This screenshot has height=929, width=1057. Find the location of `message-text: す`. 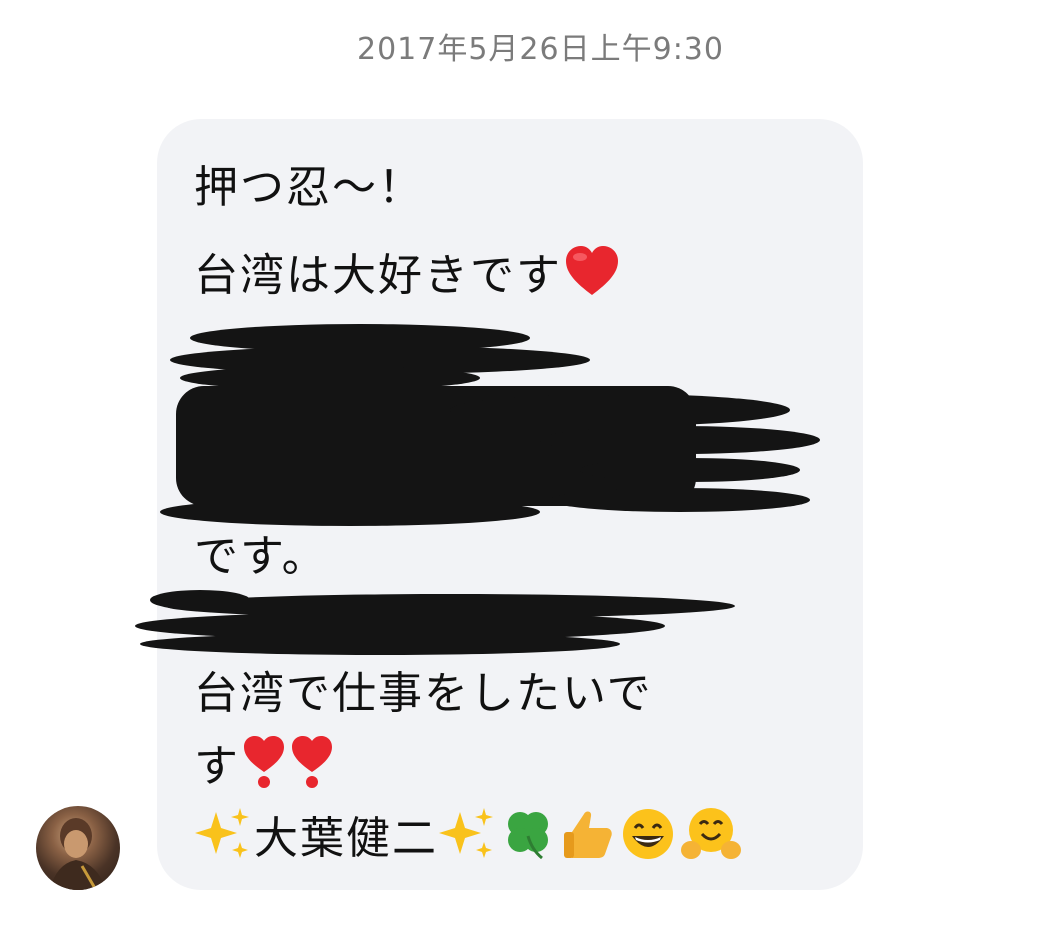

message-text: す is located at coordinates (217, 766).